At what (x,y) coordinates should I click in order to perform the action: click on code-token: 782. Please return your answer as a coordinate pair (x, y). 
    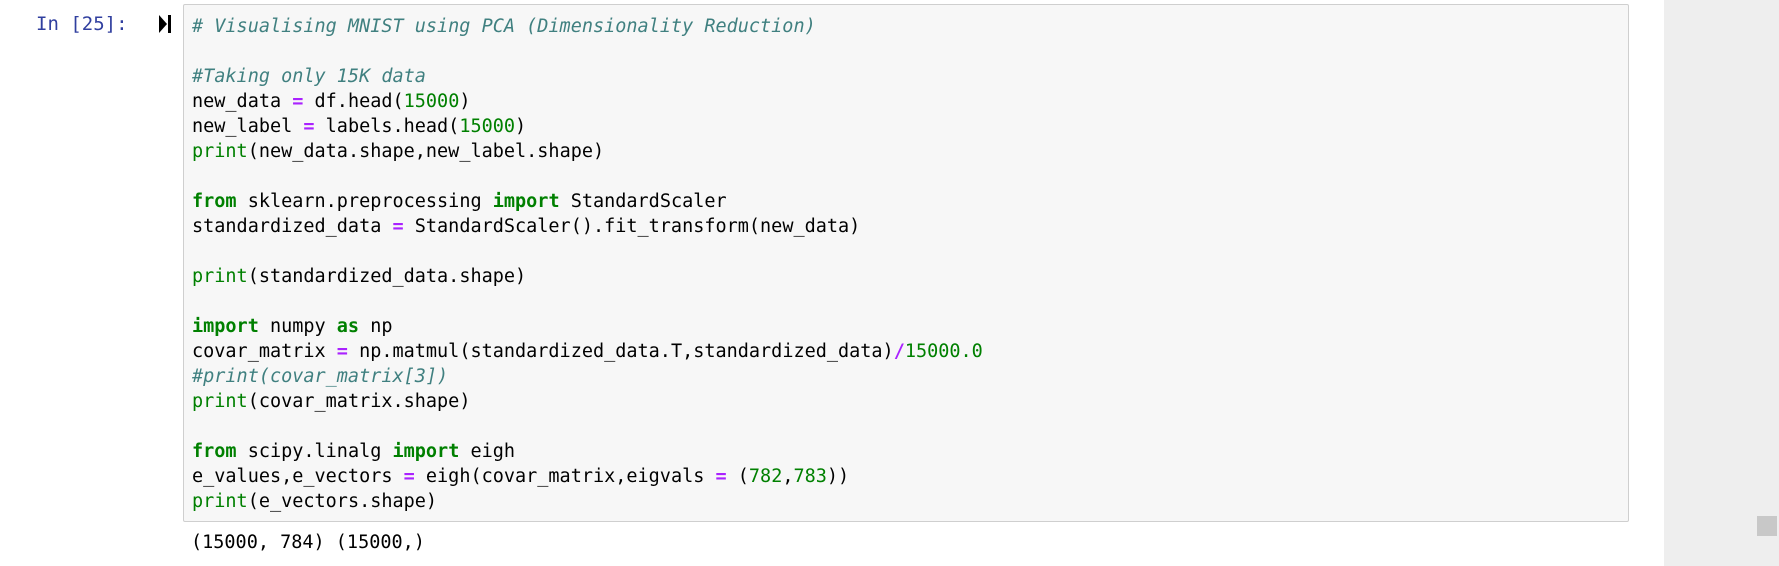
    Looking at the image, I should click on (765, 476).